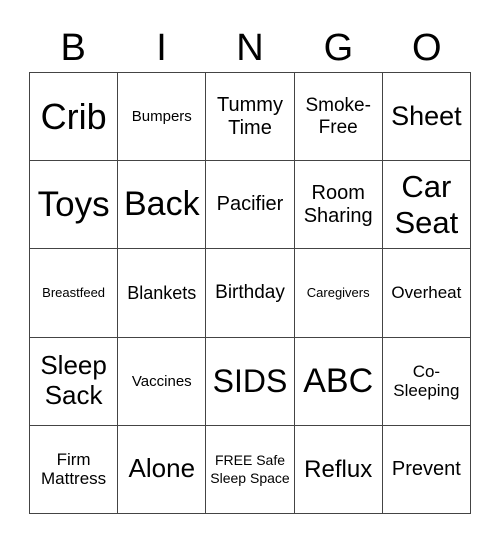 The width and height of the screenshot is (500, 544). I want to click on bingo-cell: SIDS, so click(250, 381).